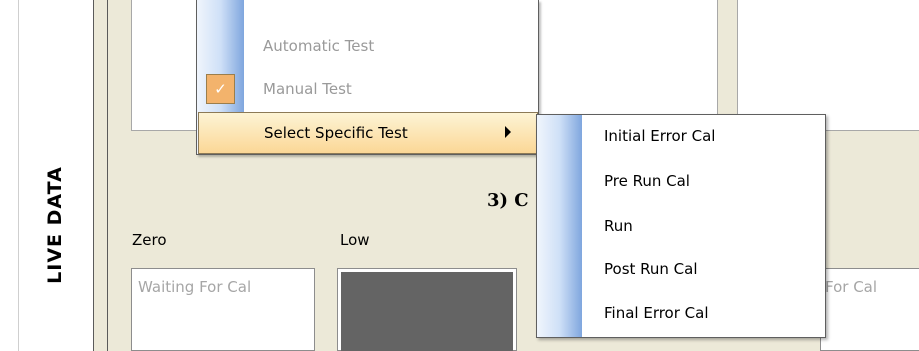 The height and width of the screenshot is (351, 919). What do you see at coordinates (703, 269) in the screenshot?
I see `submenu-item-post-run-cal: Post Run Cal` at bounding box center [703, 269].